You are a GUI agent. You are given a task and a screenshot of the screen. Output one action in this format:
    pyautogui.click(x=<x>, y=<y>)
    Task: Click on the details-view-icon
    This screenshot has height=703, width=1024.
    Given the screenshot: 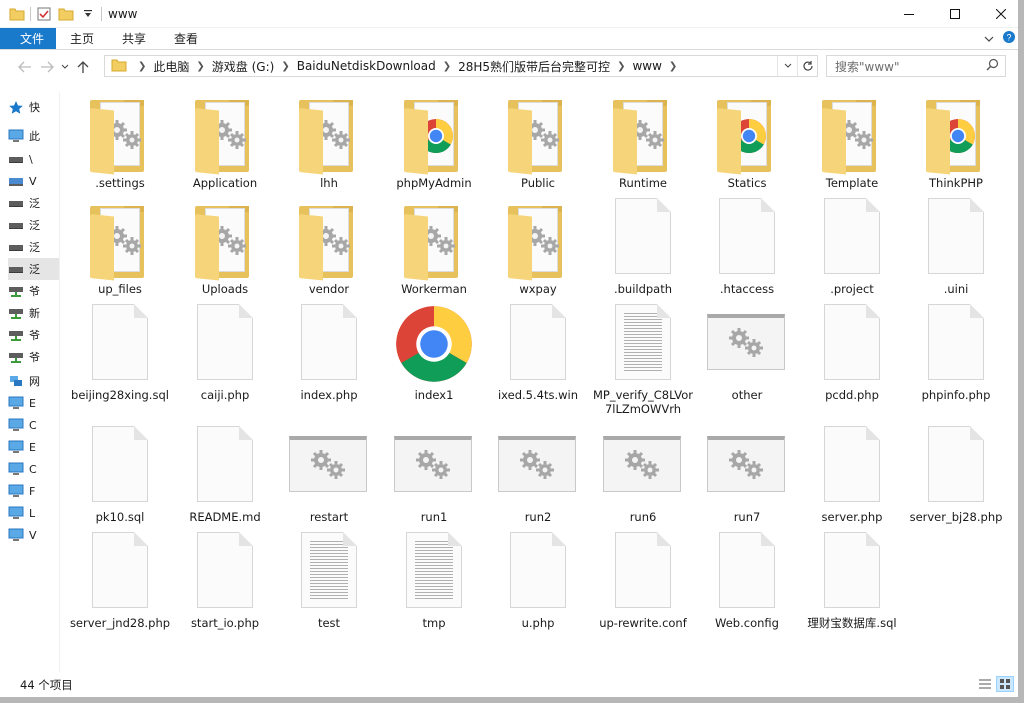 What is the action you would take?
    pyautogui.click(x=985, y=684)
    